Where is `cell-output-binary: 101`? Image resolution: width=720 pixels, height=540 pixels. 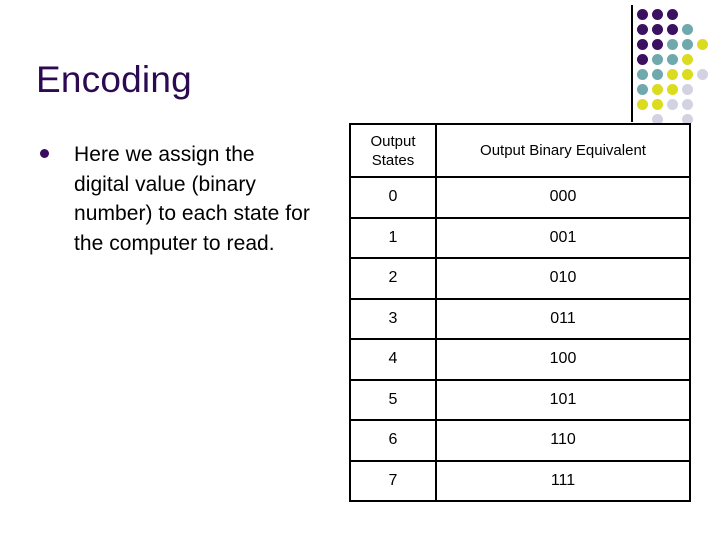 cell-output-binary: 101 is located at coordinates (563, 399).